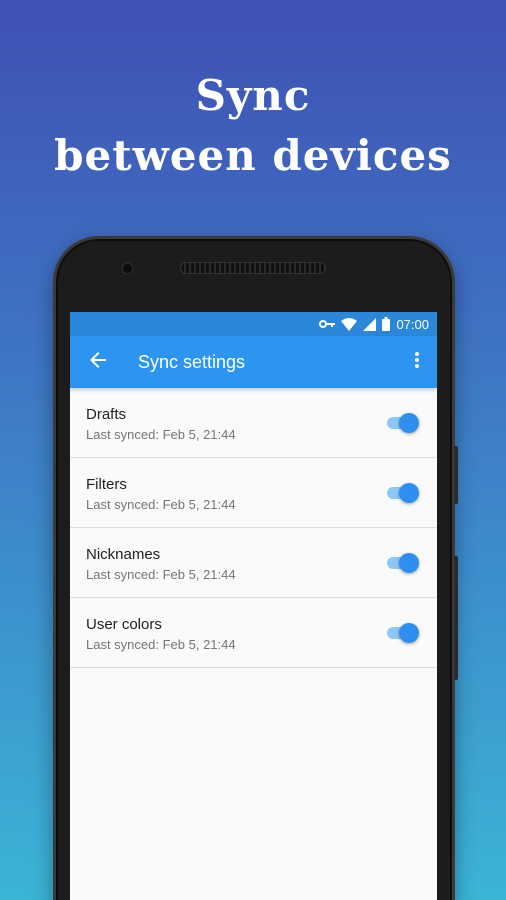 The image size is (506, 900). Describe the element at coordinates (253, 362) in the screenshot. I see `app-toolbar: Sync settings` at that location.